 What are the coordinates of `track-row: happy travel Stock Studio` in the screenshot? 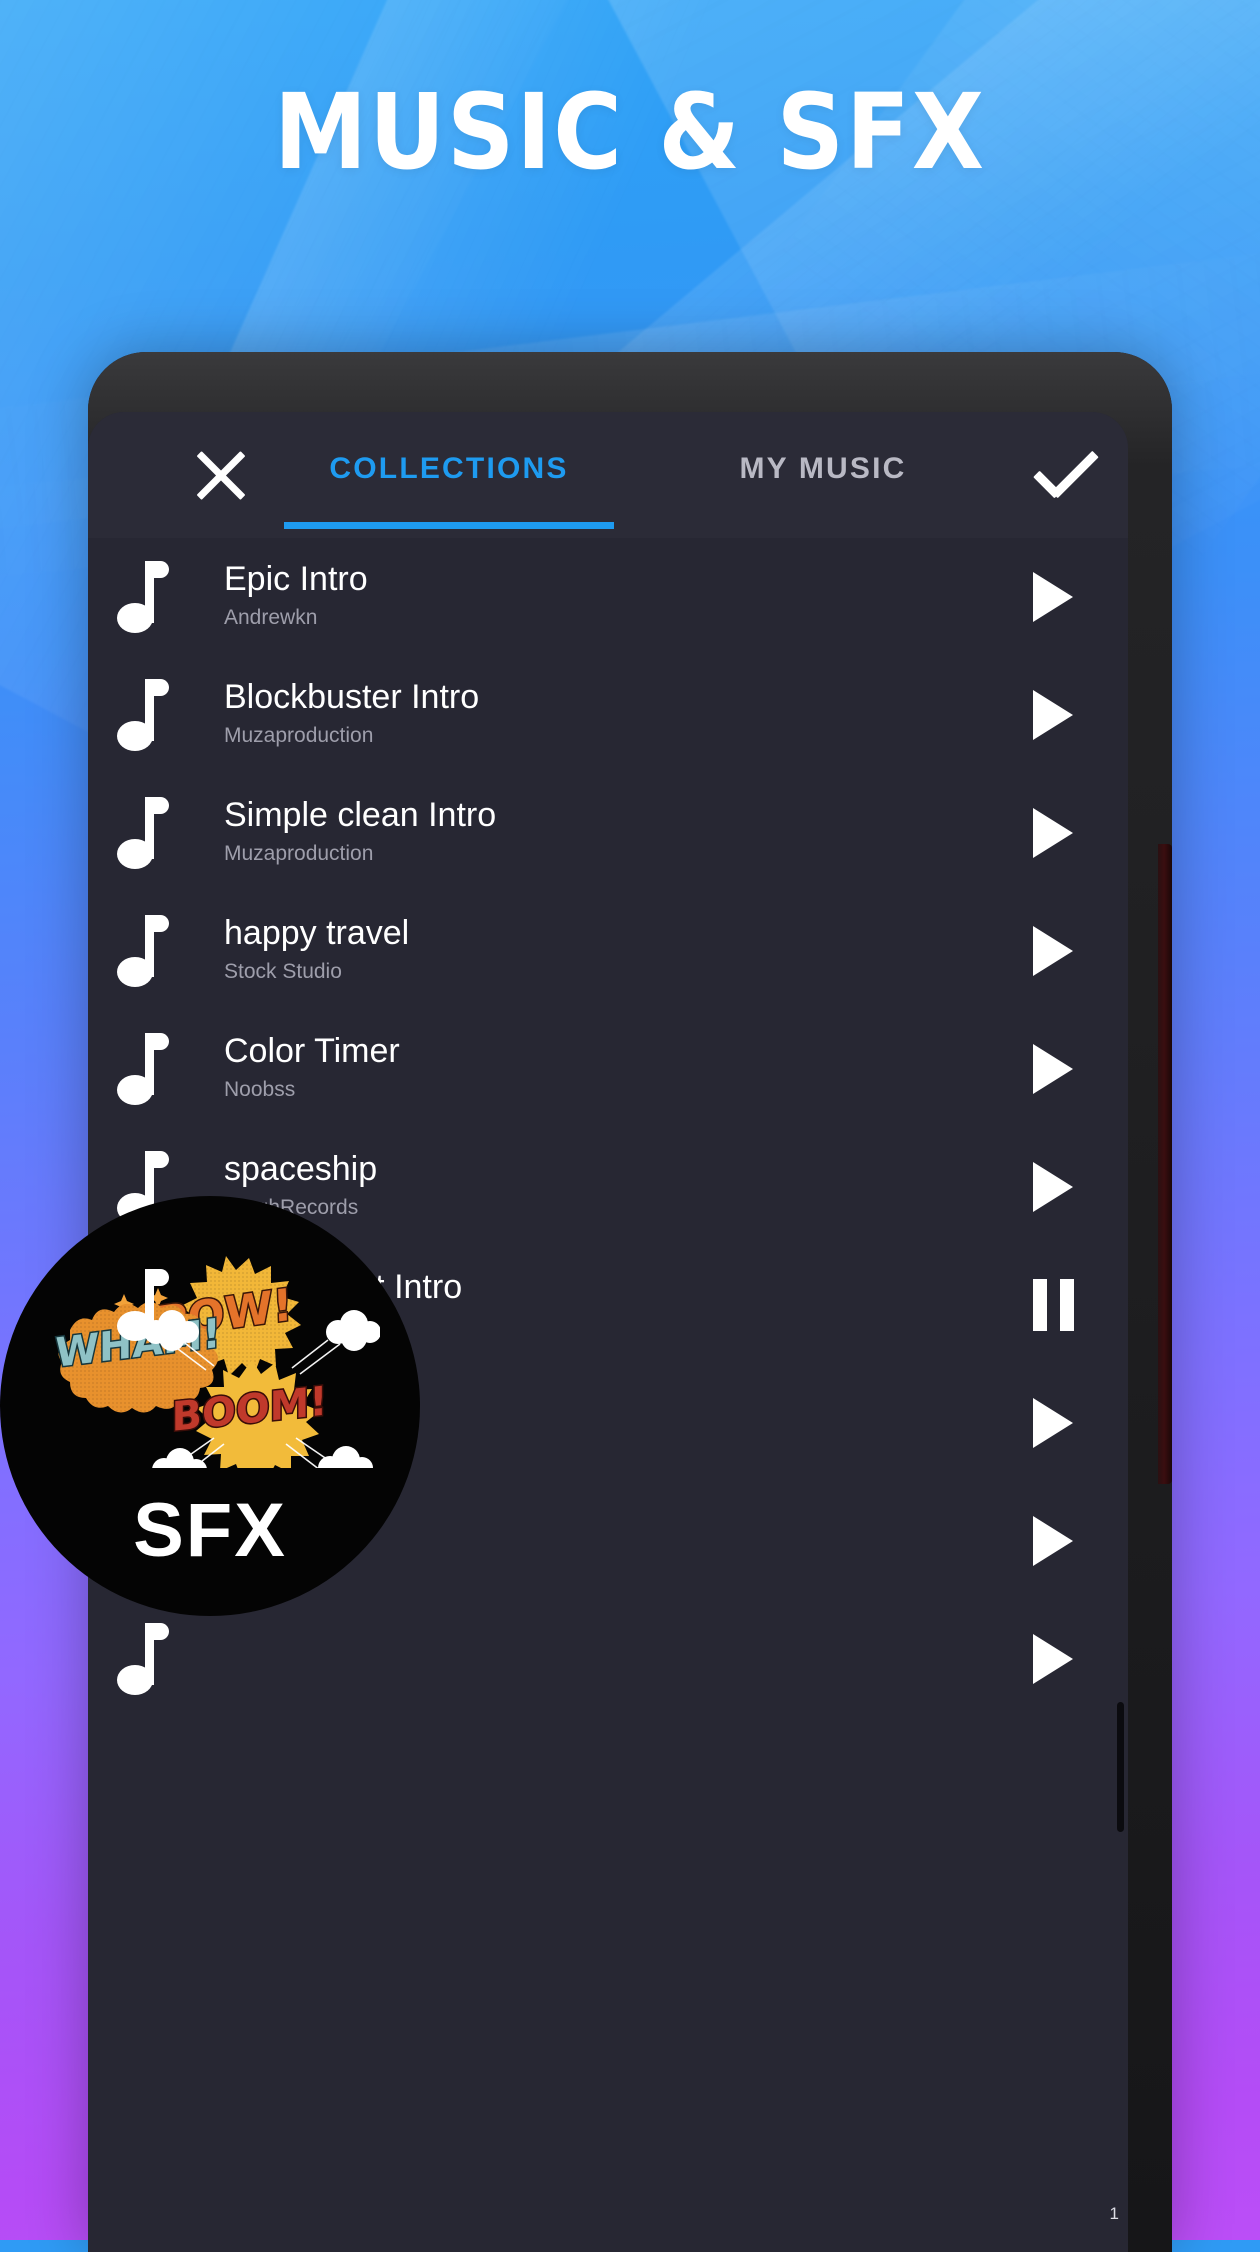 It's located at (608, 951).